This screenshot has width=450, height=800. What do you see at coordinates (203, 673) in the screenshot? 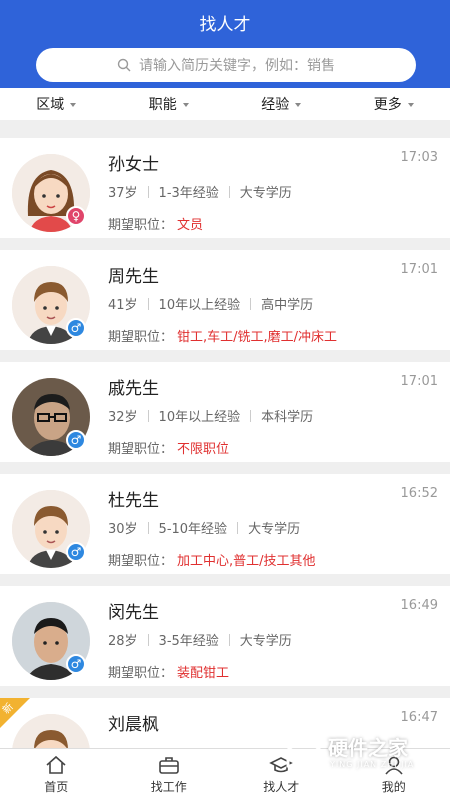
I see `job-value: 装配钳工` at bounding box center [203, 673].